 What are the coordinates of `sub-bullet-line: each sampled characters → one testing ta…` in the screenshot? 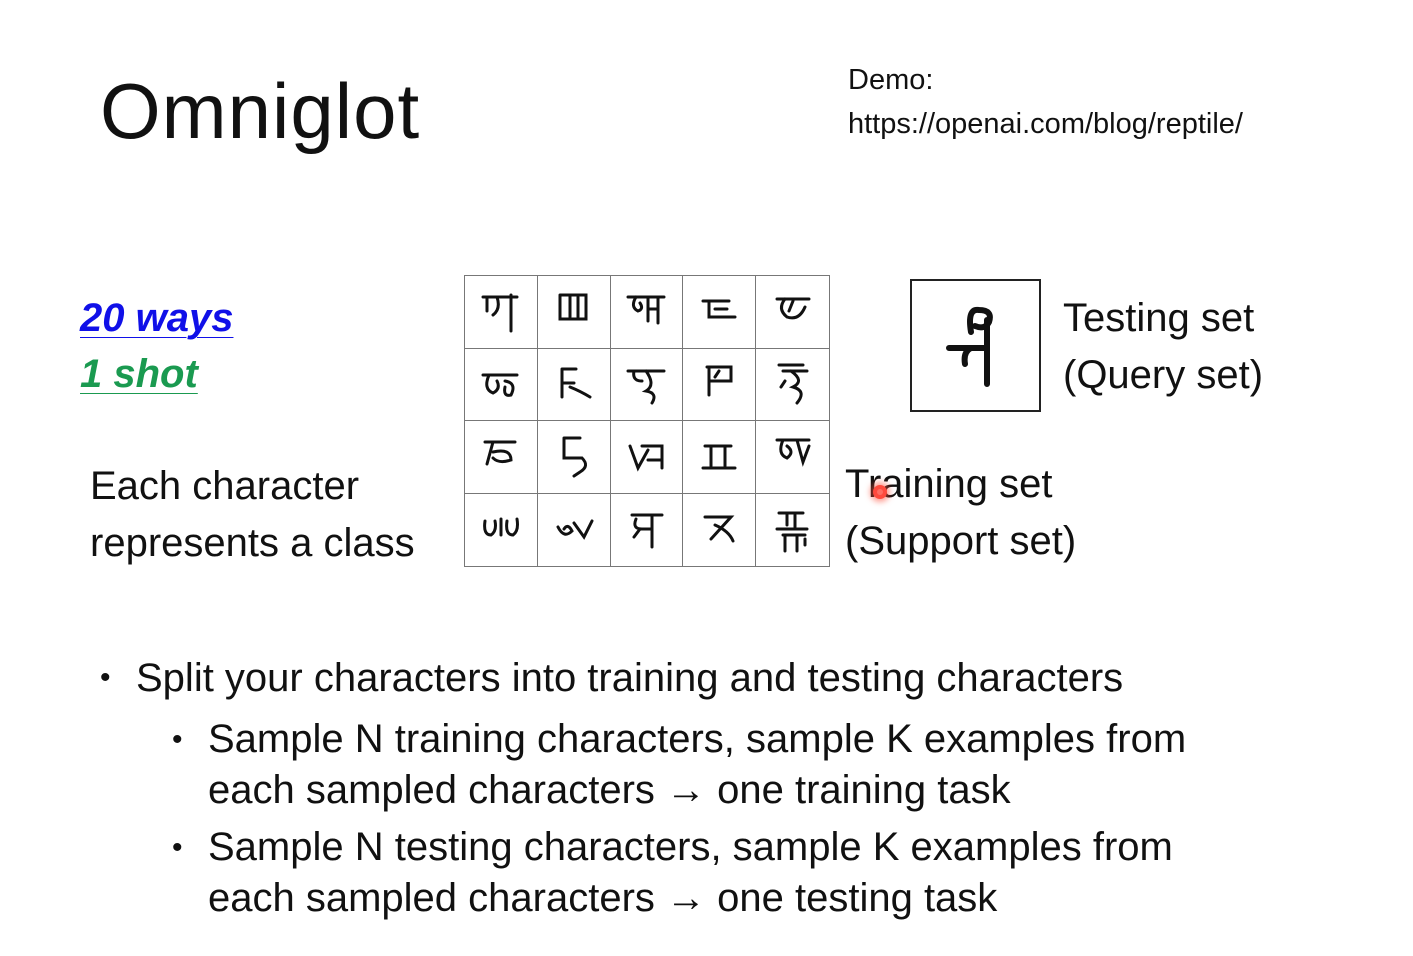 It's located at (603, 898).